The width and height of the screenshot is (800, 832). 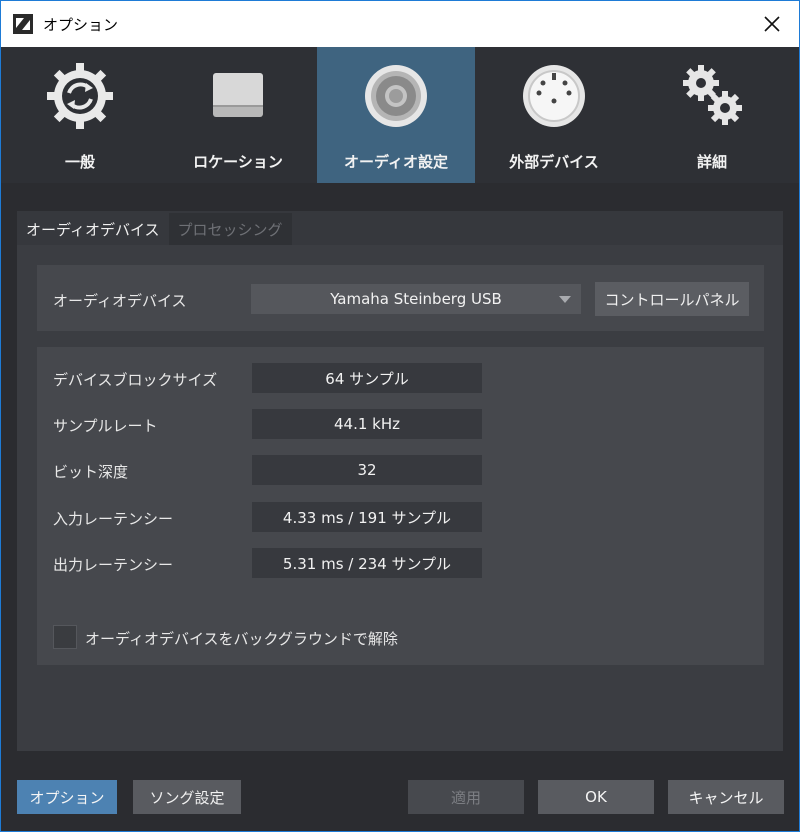 I want to click on input-latency-value: 4.33 ms / 191 サンプル, so click(x=367, y=517).